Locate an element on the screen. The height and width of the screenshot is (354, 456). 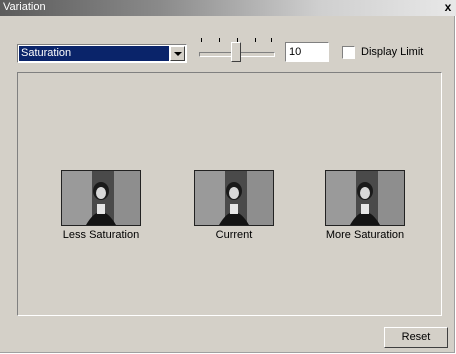
close-icon: x is located at coordinates (448, 7).